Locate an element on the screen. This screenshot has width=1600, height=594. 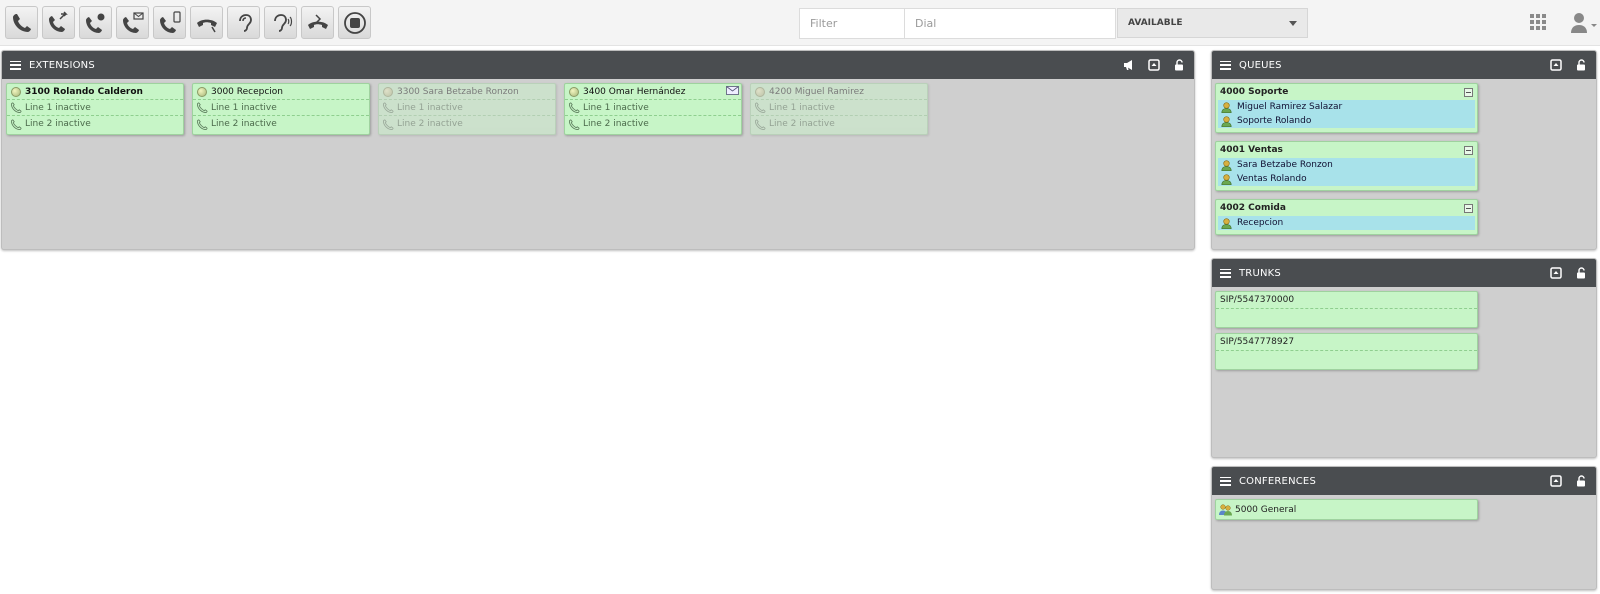
panel-title: QUEUES is located at coordinates (1260, 65).